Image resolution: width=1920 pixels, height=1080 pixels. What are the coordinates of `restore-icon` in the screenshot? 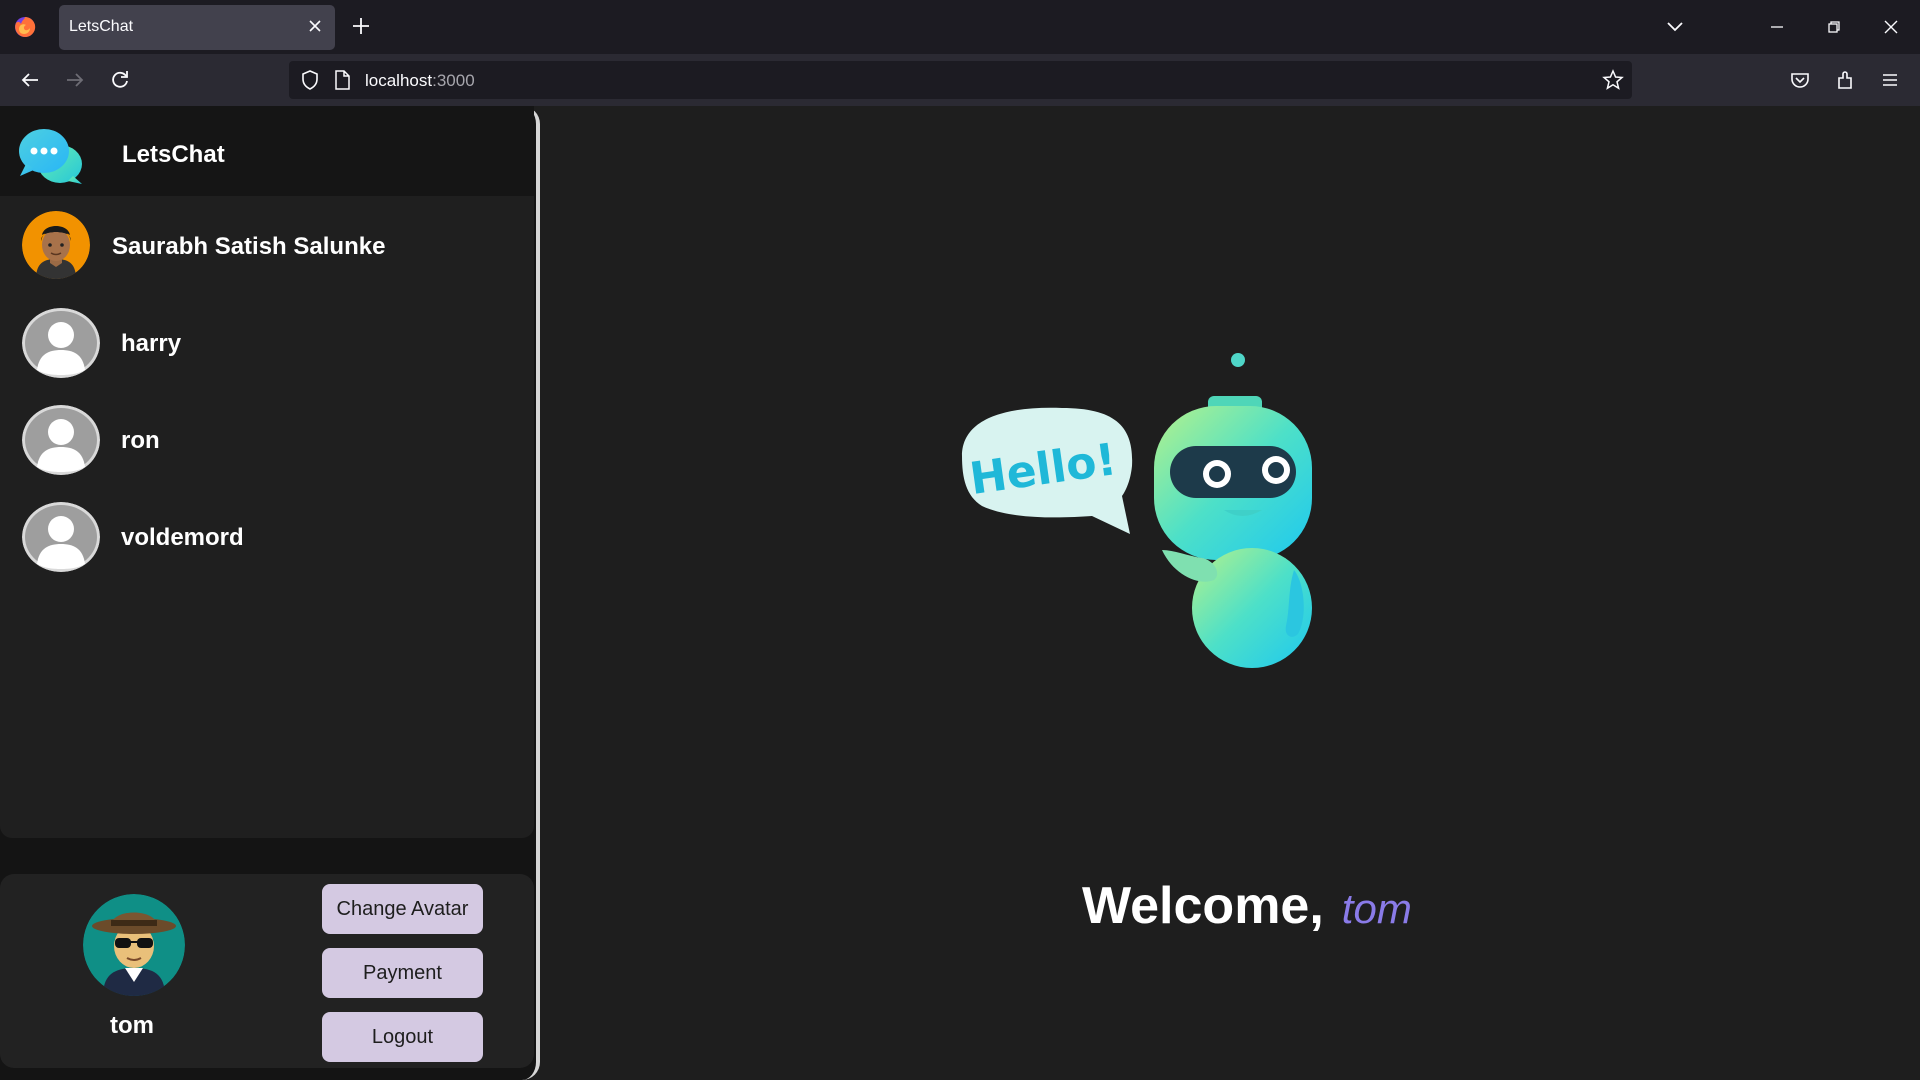 It's located at (1834, 27).